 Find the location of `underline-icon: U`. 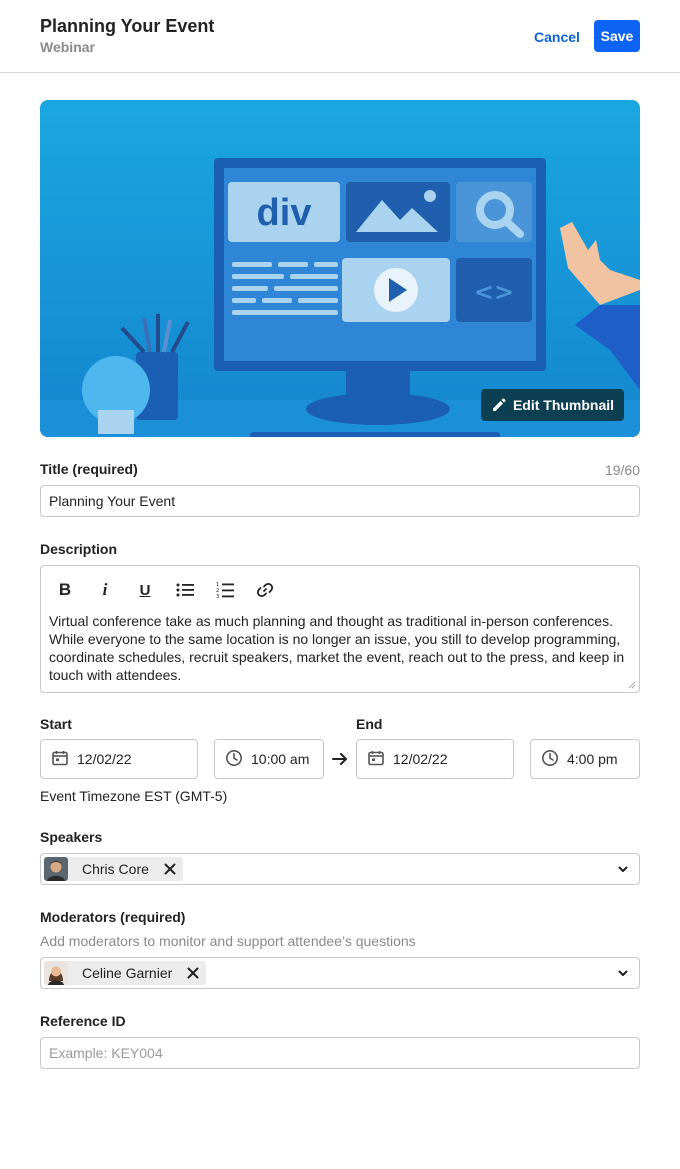

underline-icon: U is located at coordinates (145, 590).